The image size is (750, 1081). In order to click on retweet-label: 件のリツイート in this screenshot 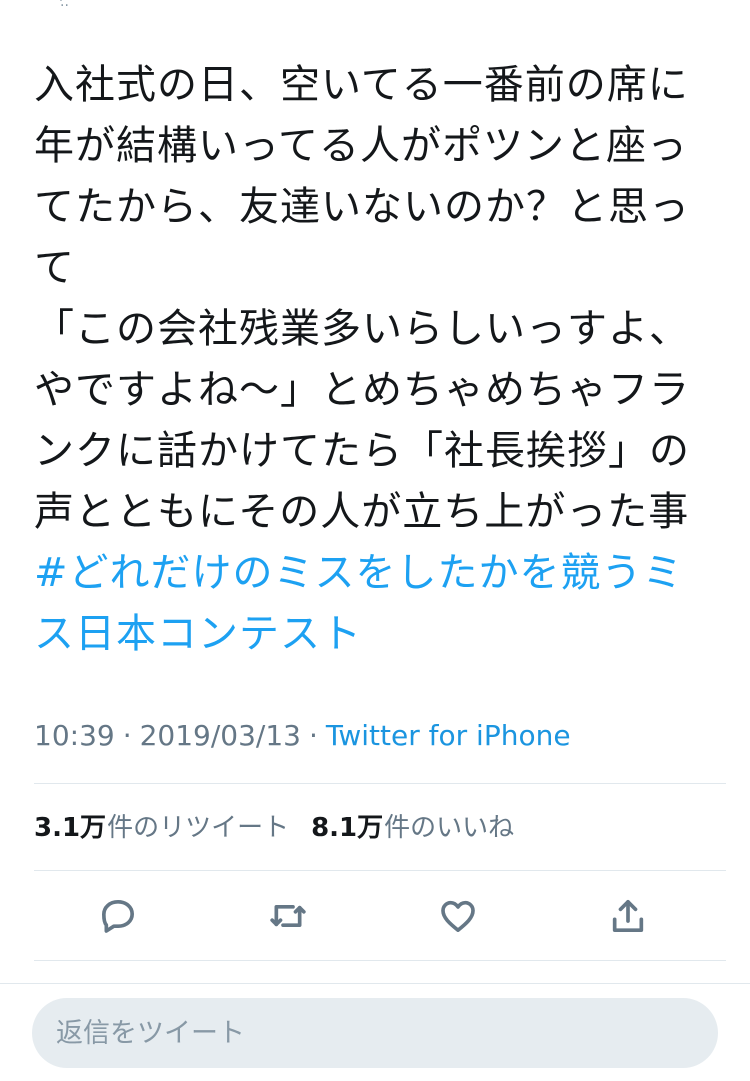, I will do `click(198, 828)`.